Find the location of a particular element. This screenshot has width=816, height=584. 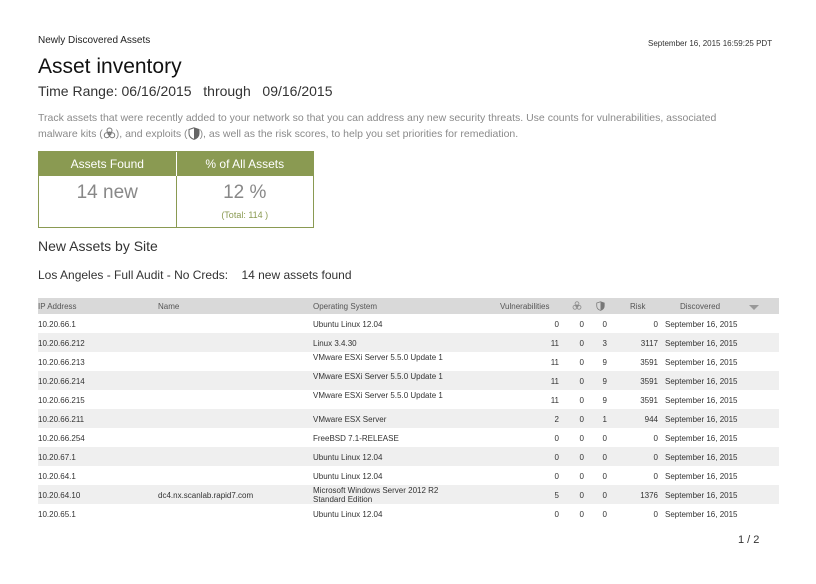

ip-address-cell: 10.20.66.212 is located at coordinates (61, 343).